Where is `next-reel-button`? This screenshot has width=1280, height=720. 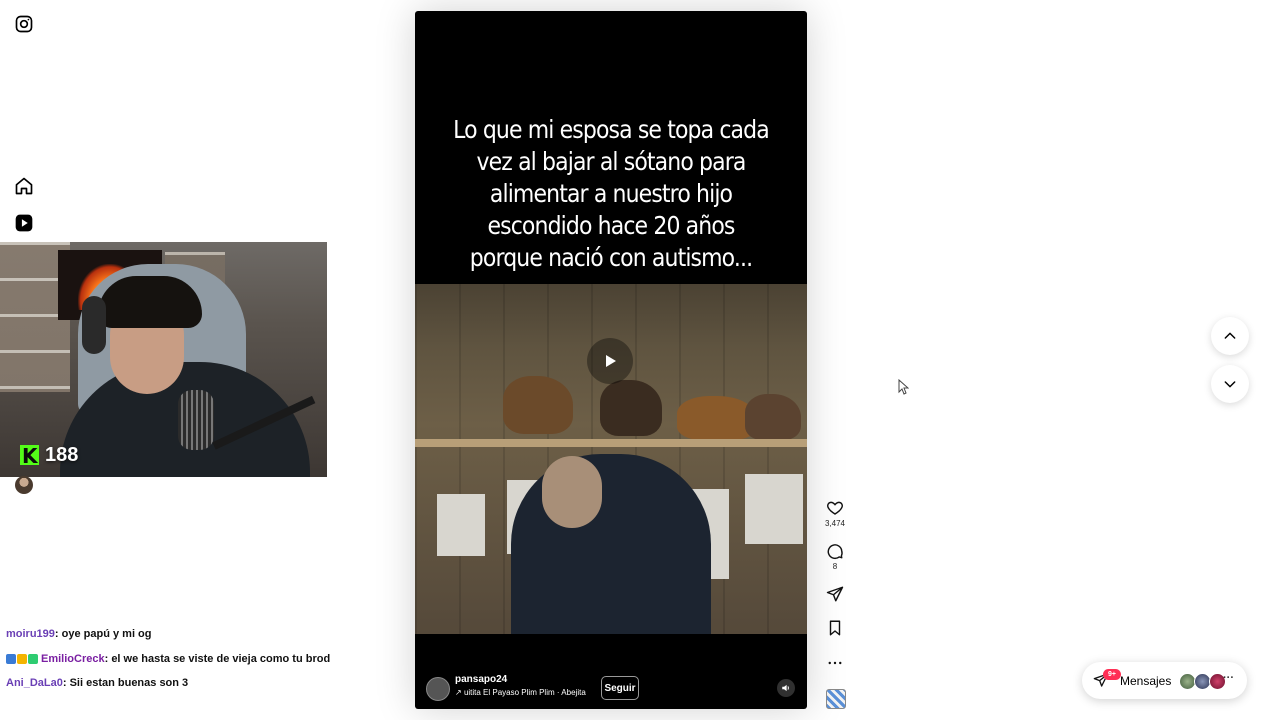 next-reel-button is located at coordinates (1230, 384).